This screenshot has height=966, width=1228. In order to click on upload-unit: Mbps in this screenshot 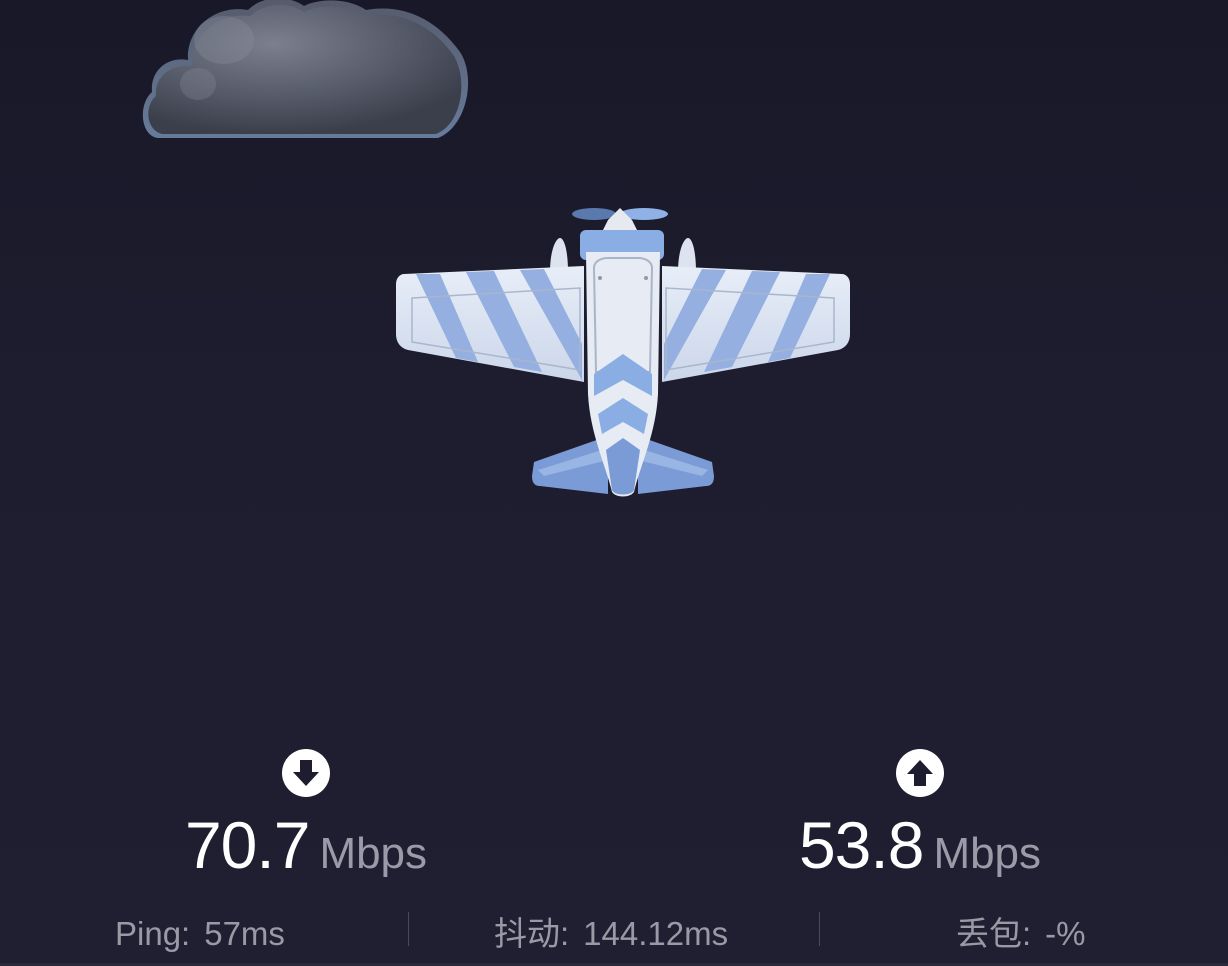, I will do `click(987, 853)`.